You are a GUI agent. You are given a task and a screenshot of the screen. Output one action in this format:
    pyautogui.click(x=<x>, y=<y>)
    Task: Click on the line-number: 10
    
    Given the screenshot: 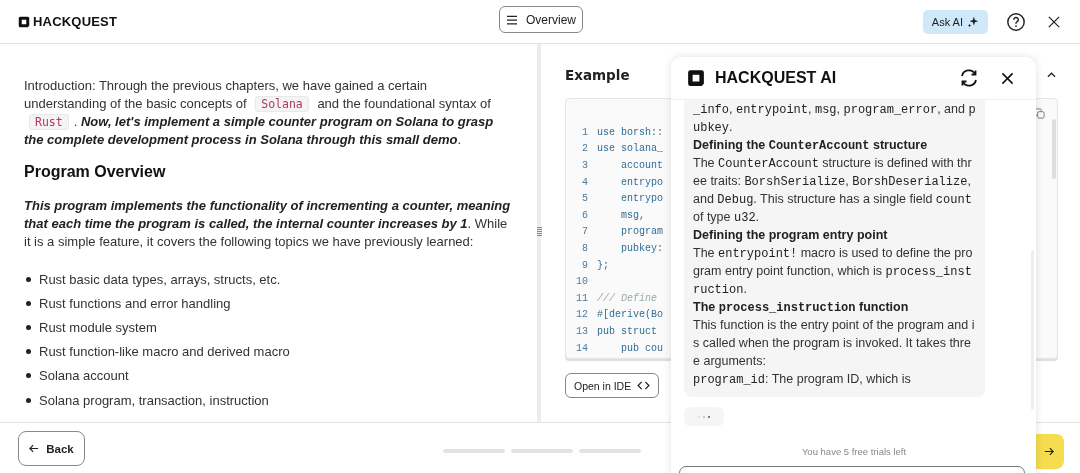 What is the action you would take?
    pyautogui.click(x=581, y=282)
    